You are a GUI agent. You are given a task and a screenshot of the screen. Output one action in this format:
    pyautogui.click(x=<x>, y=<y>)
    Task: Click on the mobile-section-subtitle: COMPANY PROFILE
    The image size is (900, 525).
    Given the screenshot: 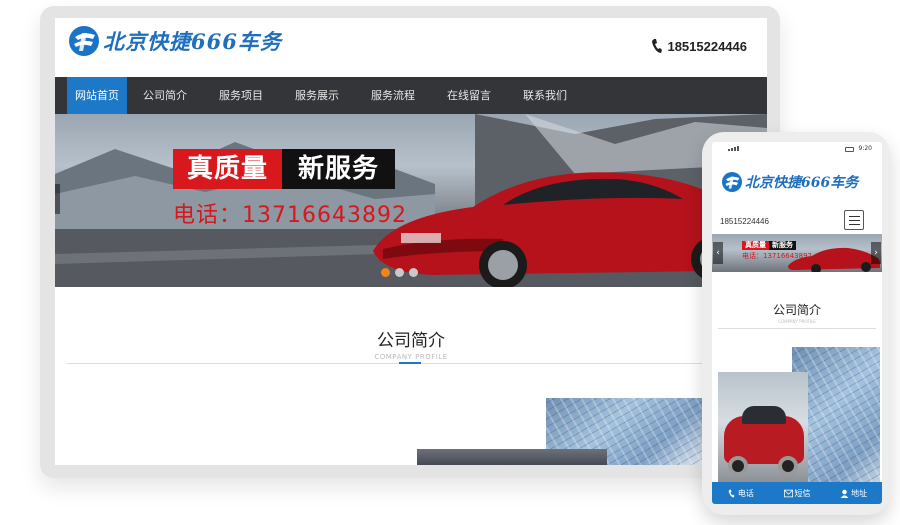 What is the action you would take?
    pyautogui.click(x=797, y=321)
    